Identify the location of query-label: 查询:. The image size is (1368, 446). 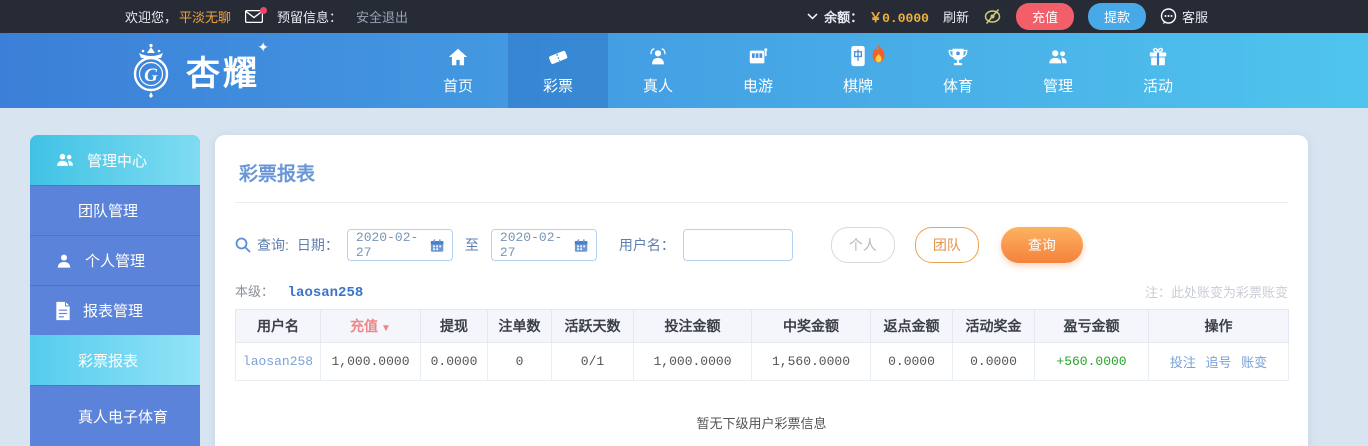
(273, 245).